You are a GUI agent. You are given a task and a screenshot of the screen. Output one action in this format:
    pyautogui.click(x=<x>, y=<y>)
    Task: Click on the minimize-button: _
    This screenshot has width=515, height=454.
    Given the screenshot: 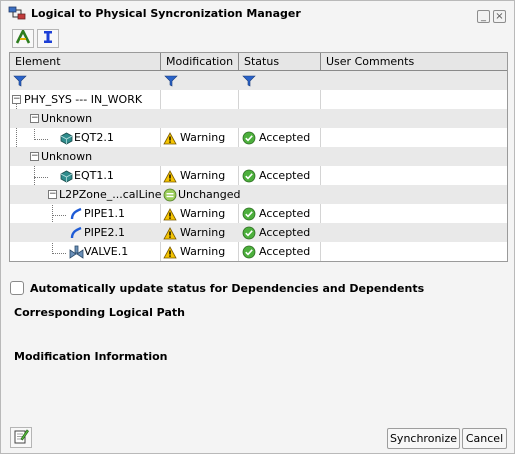 What is the action you would take?
    pyautogui.click(x=483, y=16)
    